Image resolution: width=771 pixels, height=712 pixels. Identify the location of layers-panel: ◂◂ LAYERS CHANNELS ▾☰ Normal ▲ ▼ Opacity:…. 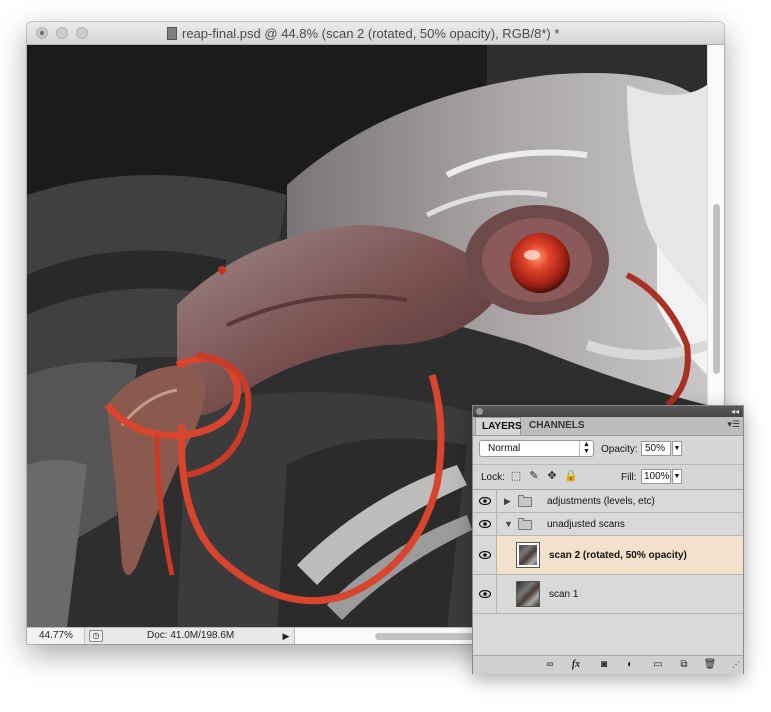
(608, 539).